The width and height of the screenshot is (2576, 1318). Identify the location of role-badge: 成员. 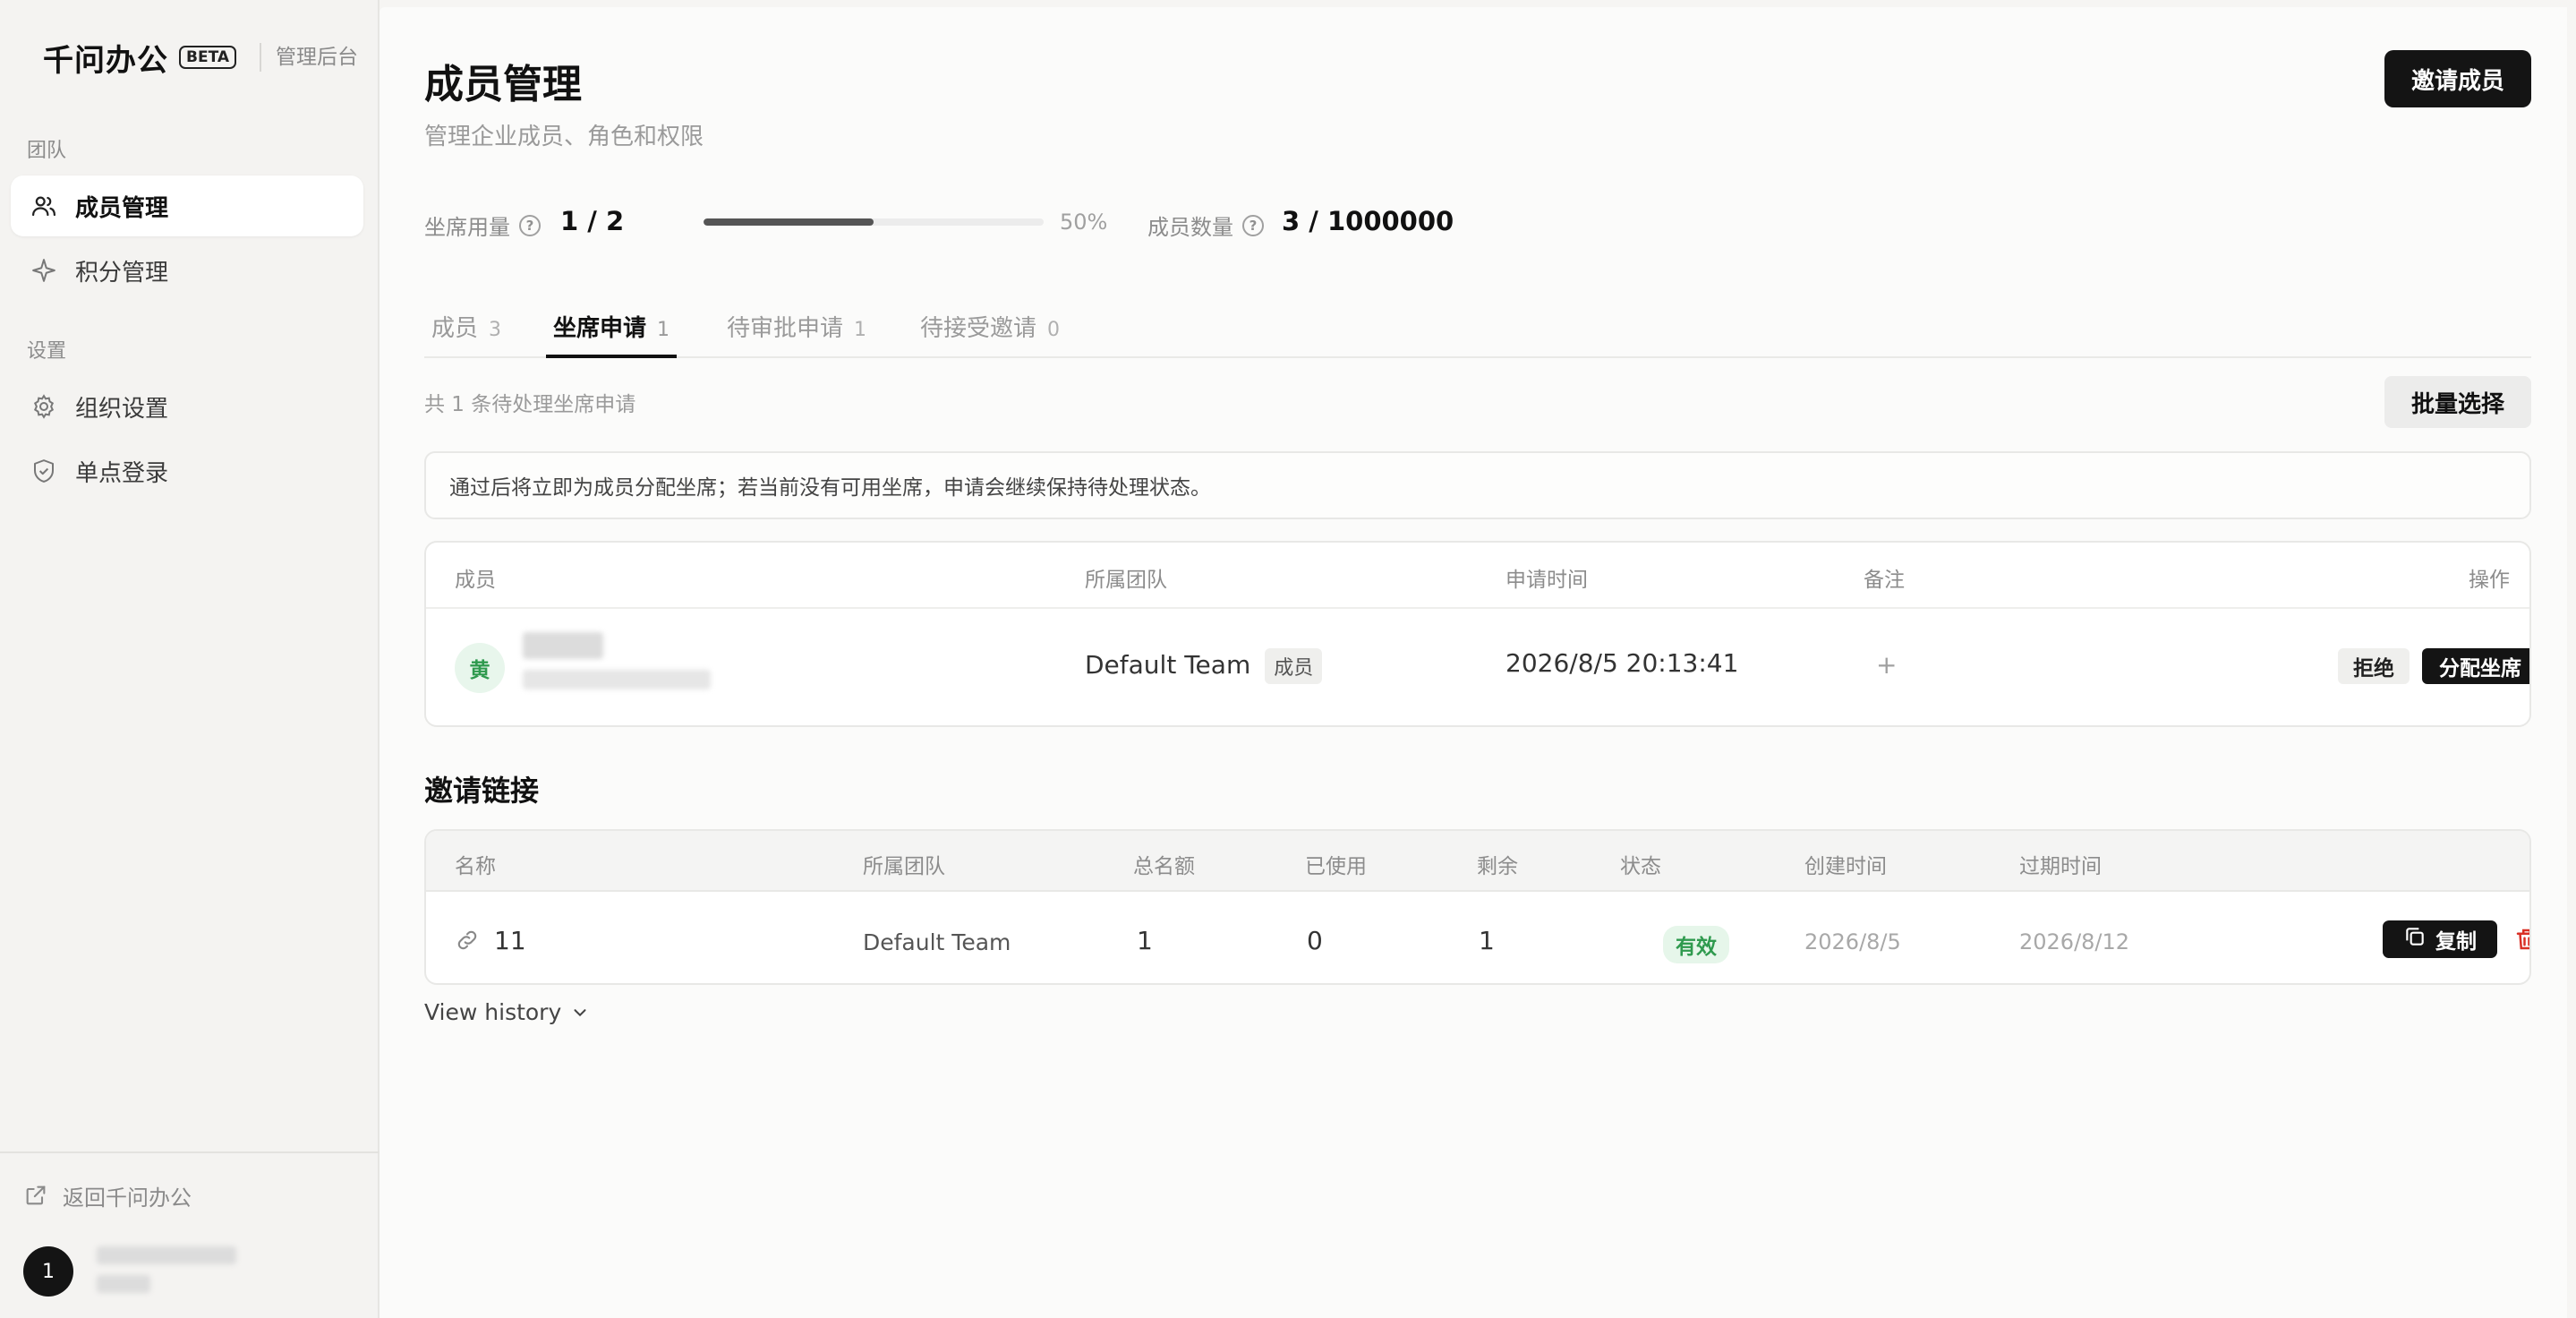
(1294, 666).